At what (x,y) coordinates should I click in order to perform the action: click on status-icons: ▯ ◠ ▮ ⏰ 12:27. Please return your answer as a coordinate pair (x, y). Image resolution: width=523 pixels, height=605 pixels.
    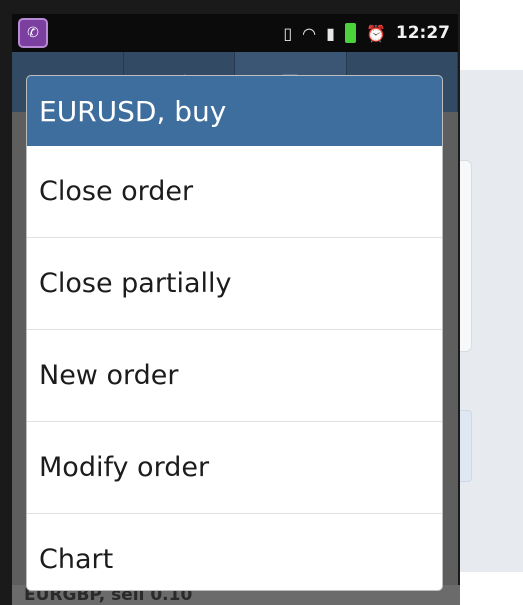
    Looking at the image, I should click on (366, 33).